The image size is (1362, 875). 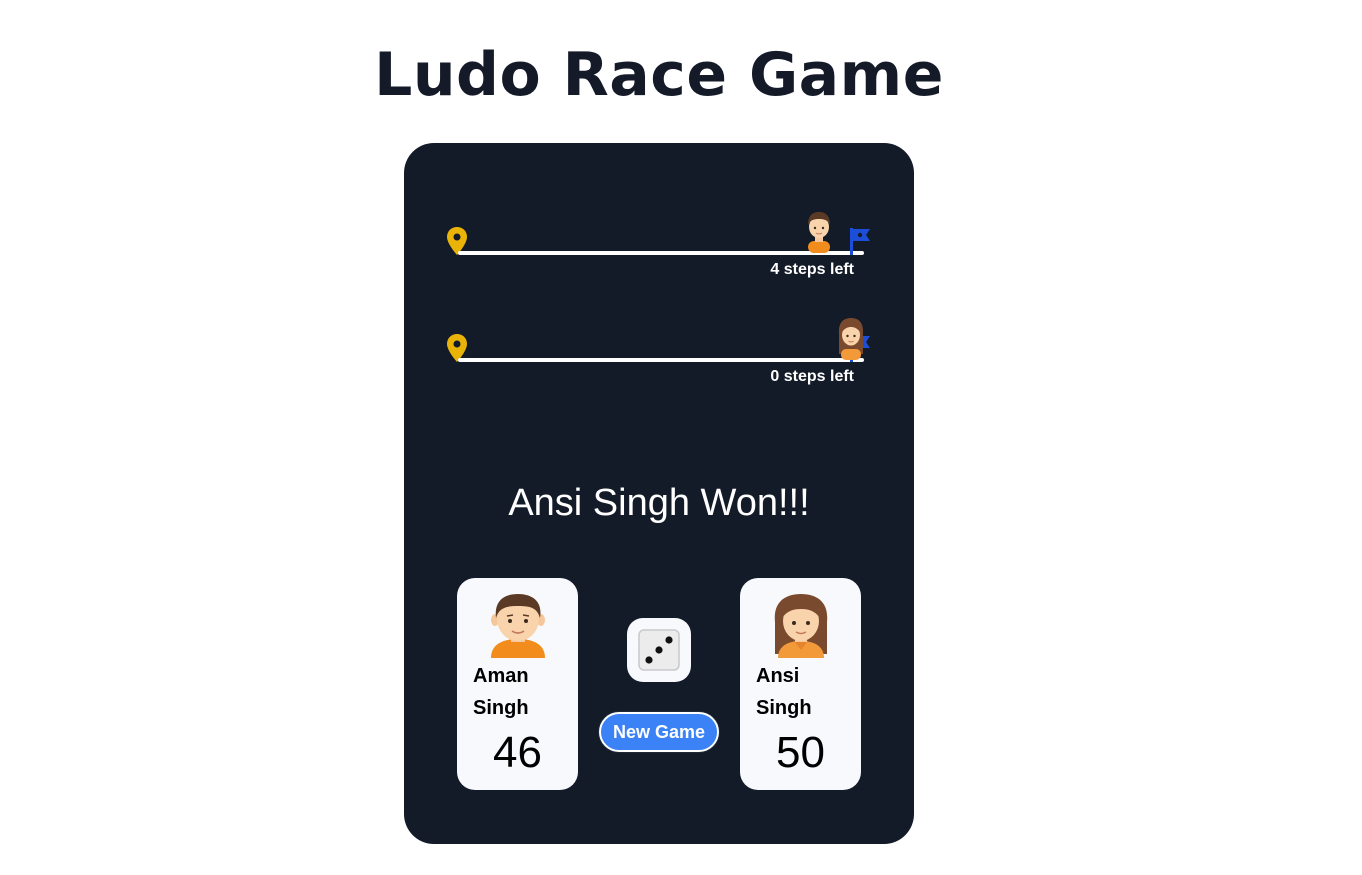 I want to click on player-score: 46, so click(x=517, y=752).